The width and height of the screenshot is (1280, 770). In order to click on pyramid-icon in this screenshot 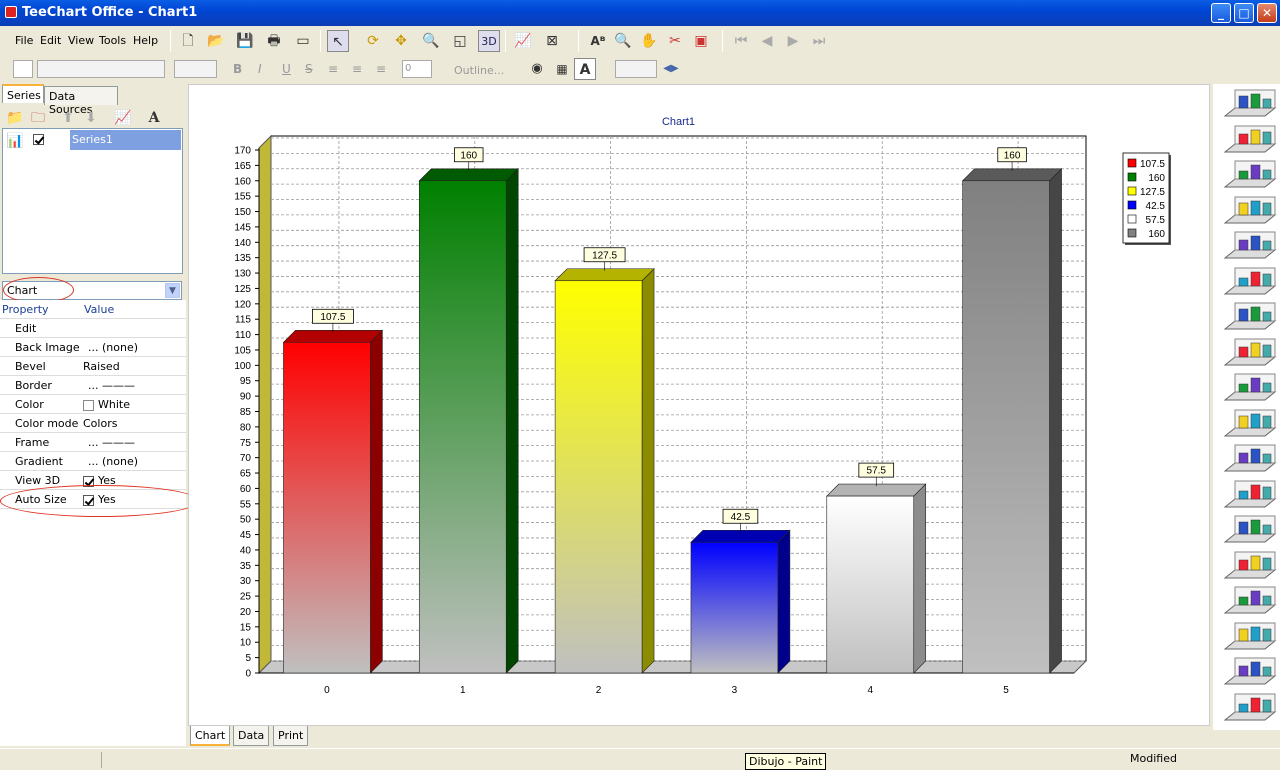, I will do `click(1249, 565)`.